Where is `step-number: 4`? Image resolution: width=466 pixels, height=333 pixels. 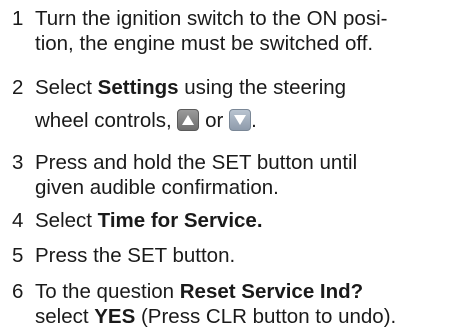 step-number: 4 is located at coordinates (18, 220).